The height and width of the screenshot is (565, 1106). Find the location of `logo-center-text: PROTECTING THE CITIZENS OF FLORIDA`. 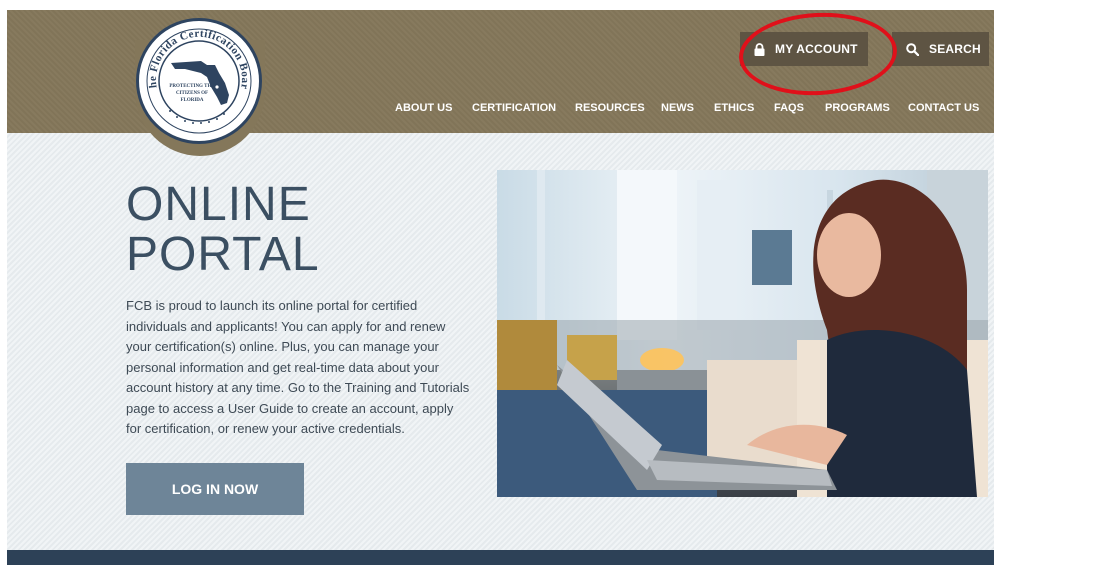

logo-center-text: PROTECTING THE CITIZENS OF FLORIDA is located at coordinates (192, 93).